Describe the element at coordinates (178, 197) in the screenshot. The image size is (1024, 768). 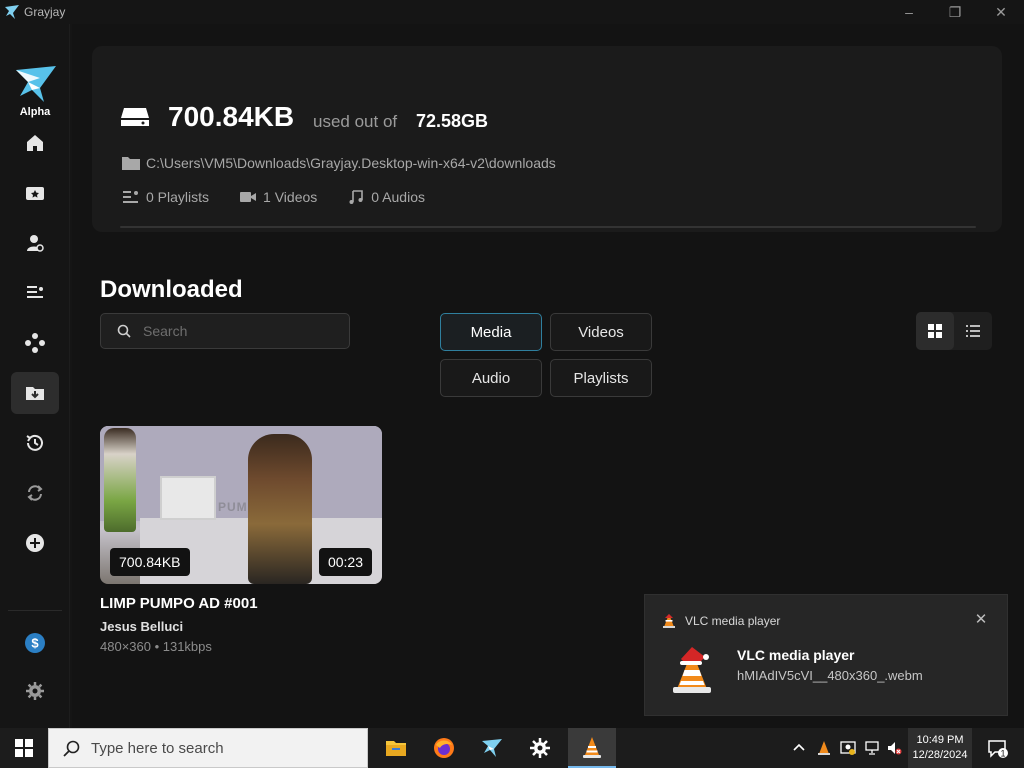
I see `stat-playlists-label: 0 Playlists` at that location.